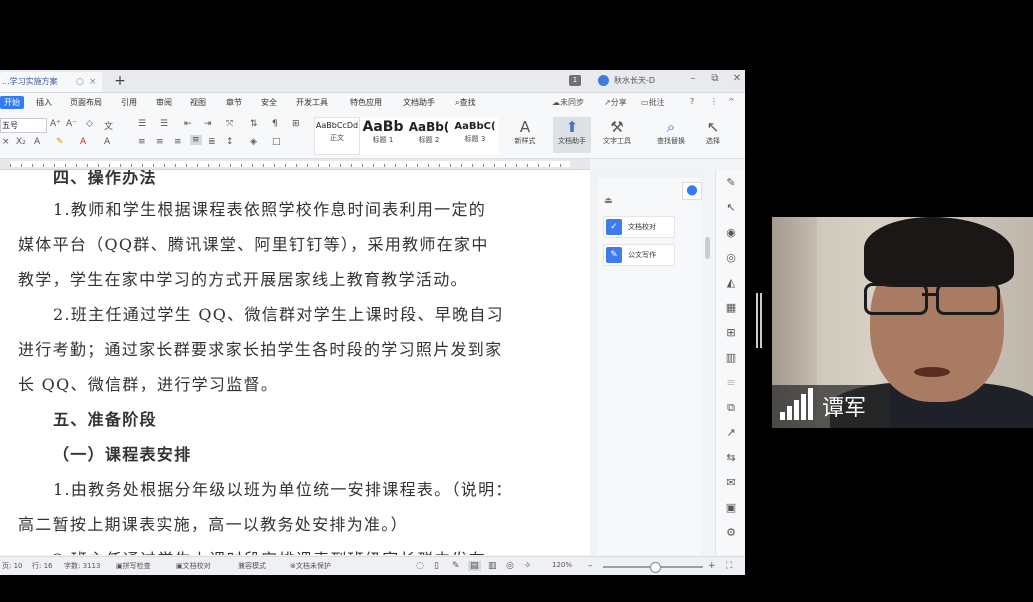 The width and height of the screenshot is (1033, 602). Describe the element at coordinates (55, 124) in the screenshot. I see `grow-font-icon: A⁺` at that location.